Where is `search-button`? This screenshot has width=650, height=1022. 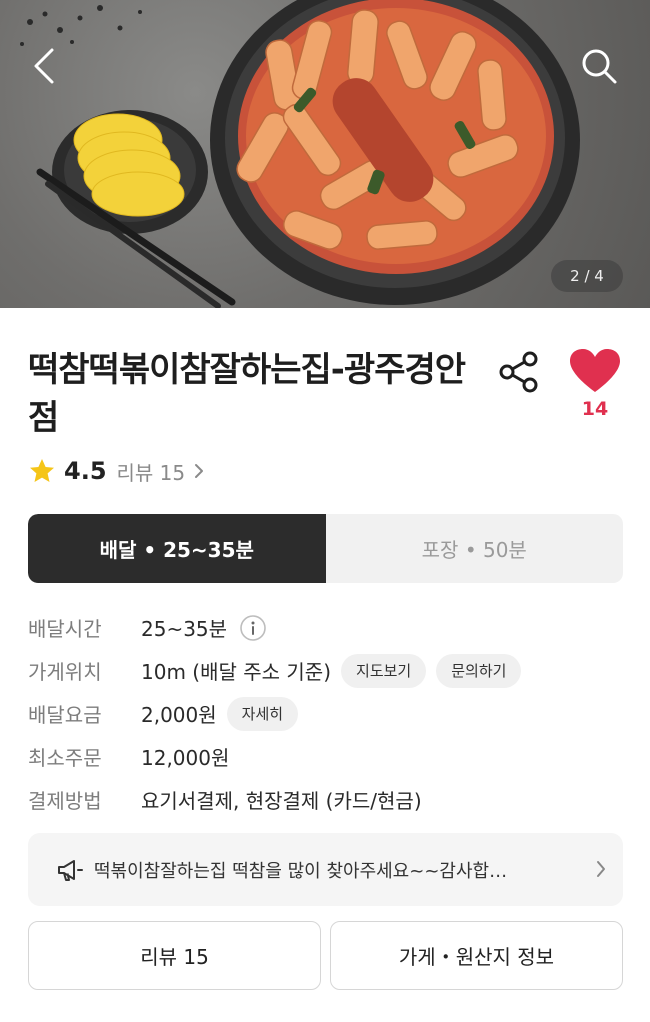
search-button is located at coordinates (599, 66).